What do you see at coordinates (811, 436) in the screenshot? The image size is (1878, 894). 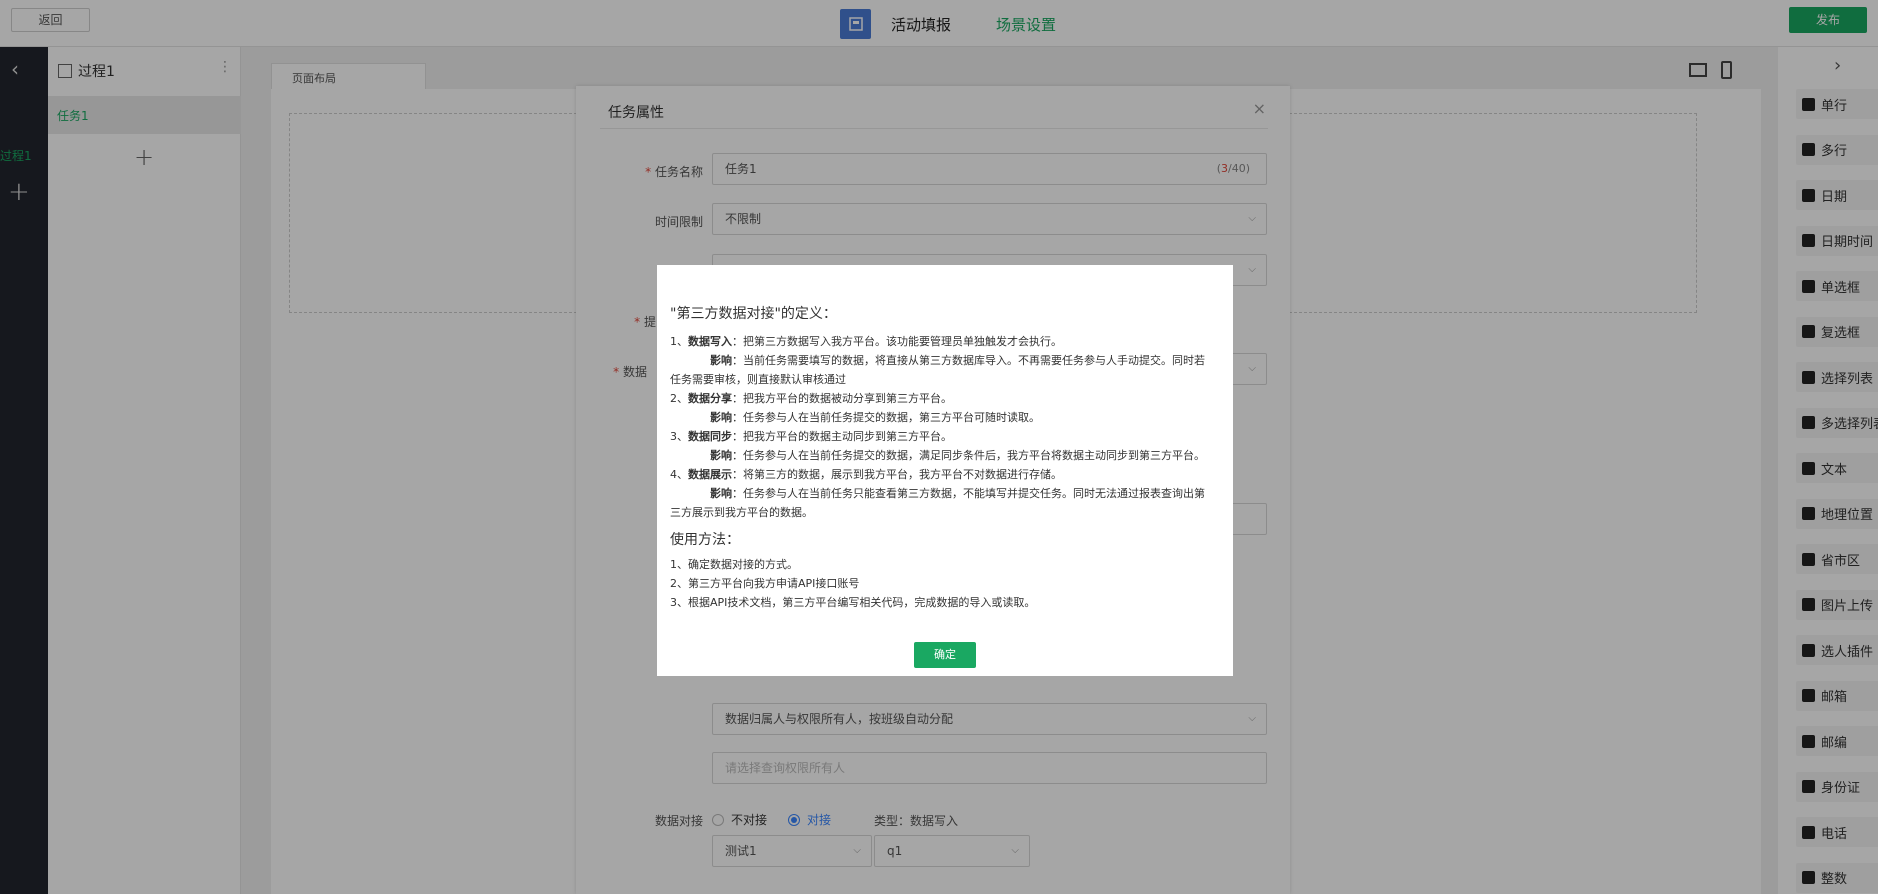 I see `definition-line: 3、数据同步：把我方平台的数据主动同步到第三方平台。` at bounding box center [811, 436].